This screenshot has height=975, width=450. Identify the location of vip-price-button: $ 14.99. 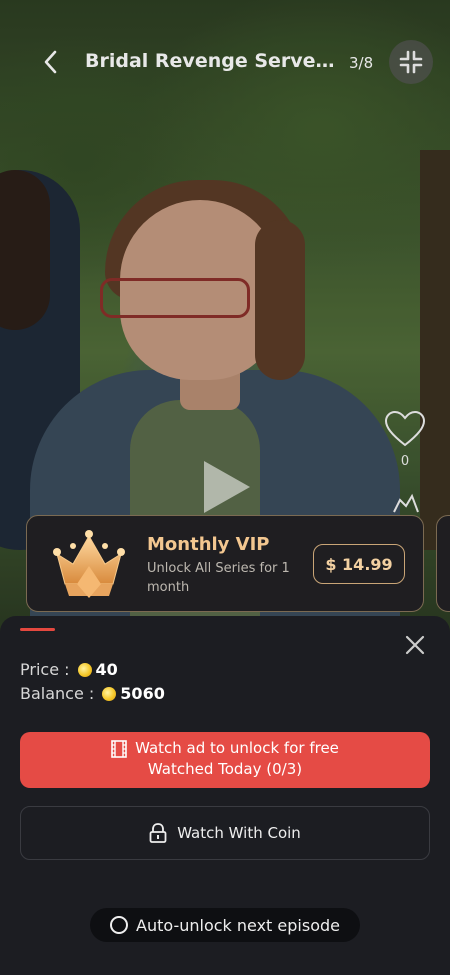
(359, 564).